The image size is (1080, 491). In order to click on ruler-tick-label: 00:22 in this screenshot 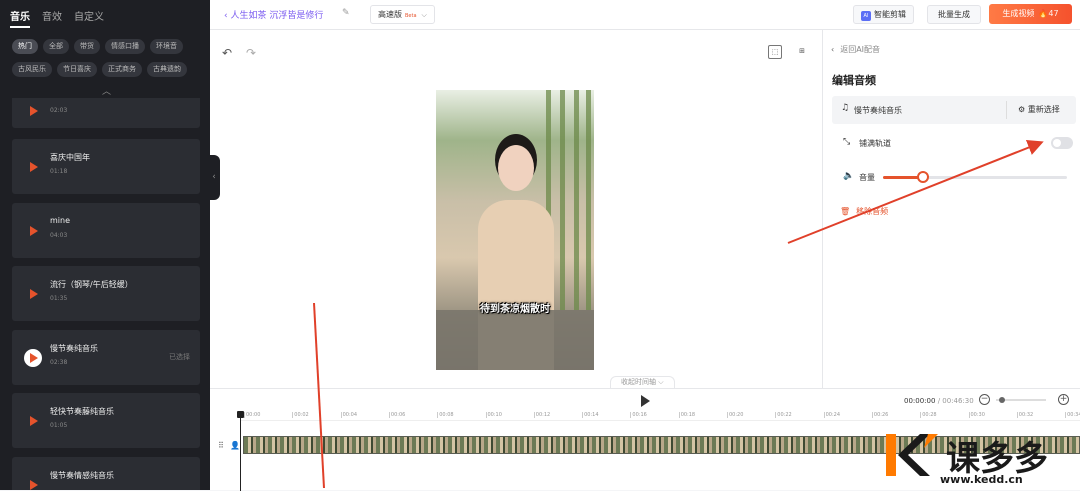, I will do `click(783, 415)`.